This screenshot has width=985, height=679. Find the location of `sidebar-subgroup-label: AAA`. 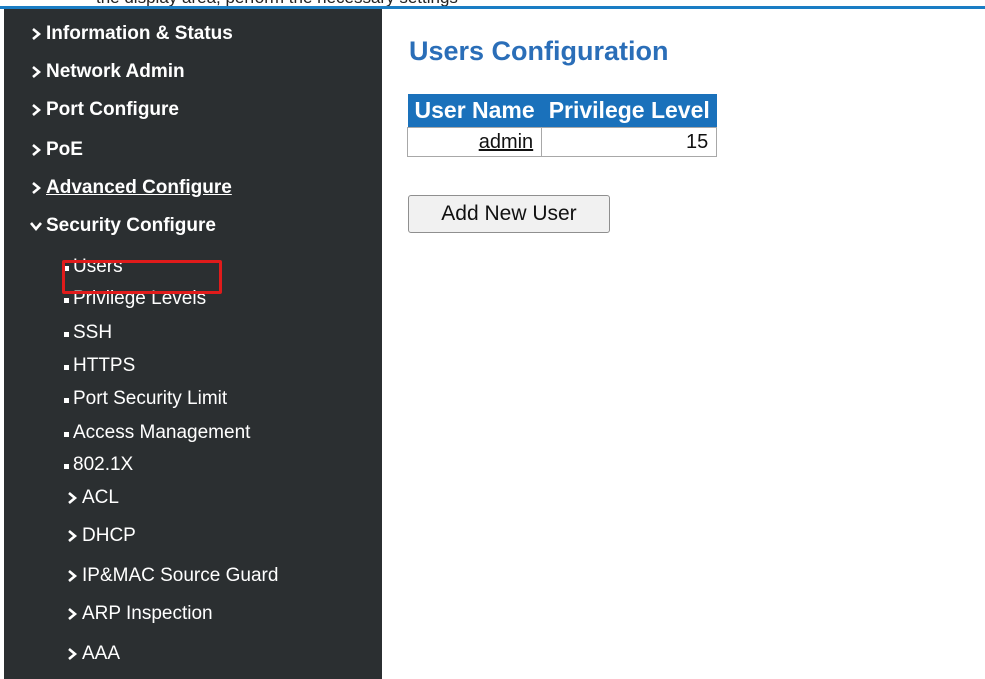

sidebar-subgroup-label: AAA is located at coordinates (101, 653).